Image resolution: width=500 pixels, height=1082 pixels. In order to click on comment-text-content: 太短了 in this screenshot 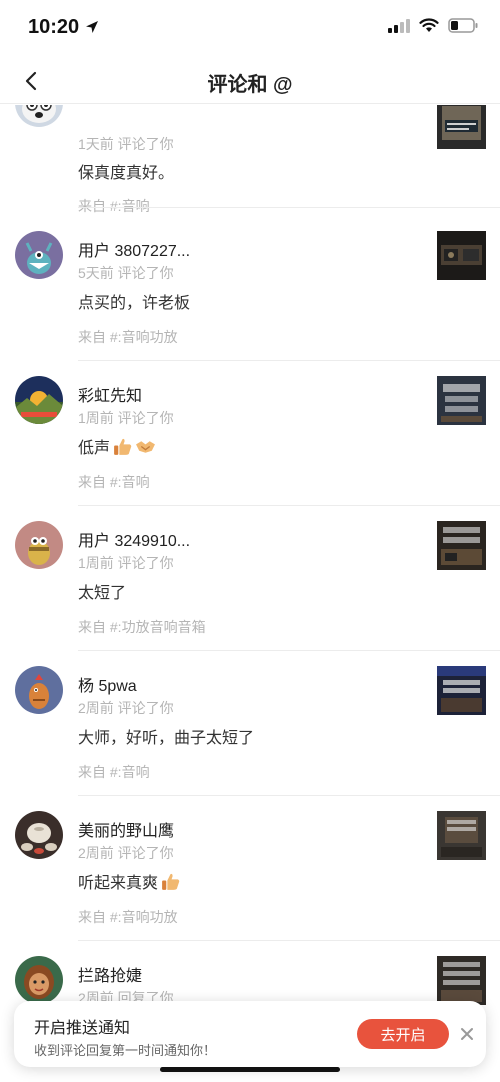, I will do `click(102, 593)`.